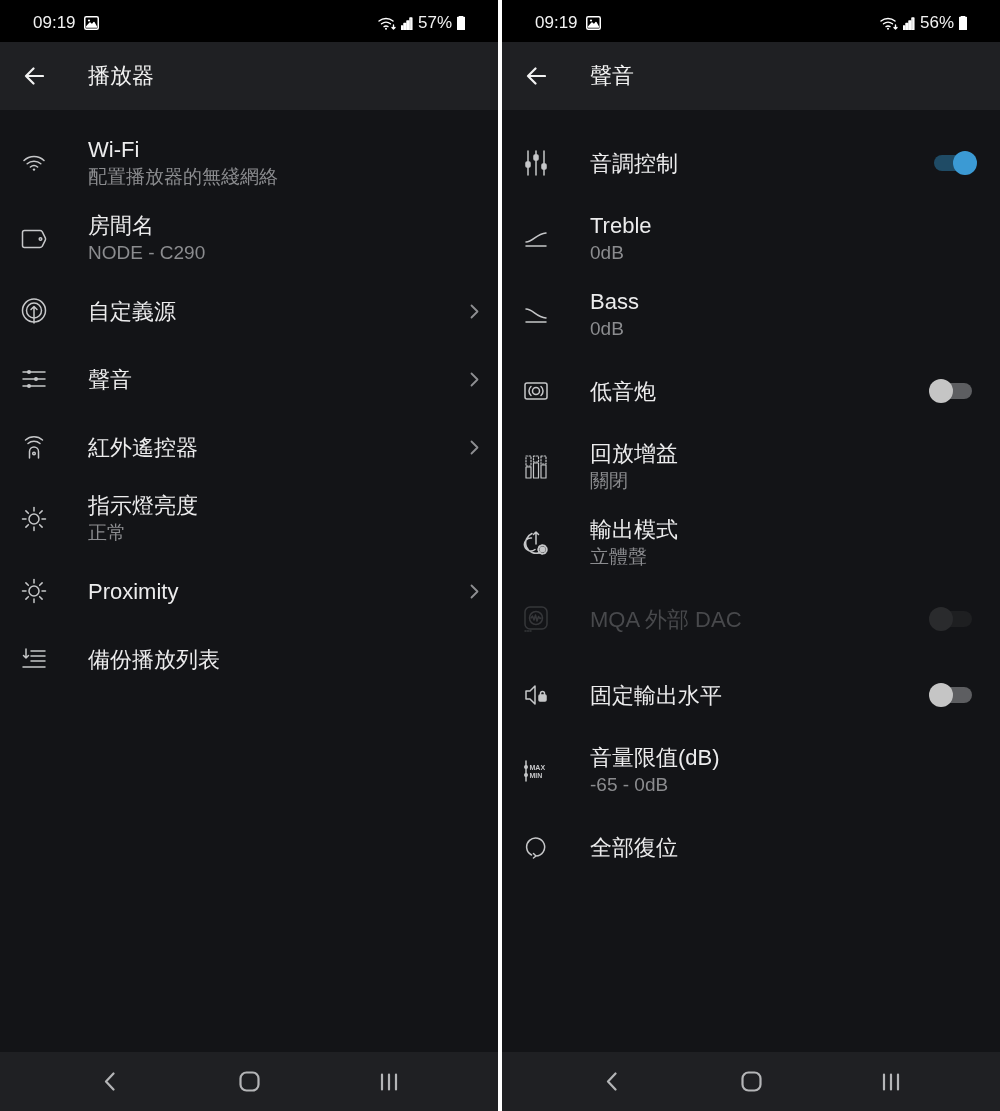  Describe the element at coordinates (612, 76) in the screenshot. I see `screen-title: 聲音` at that location.